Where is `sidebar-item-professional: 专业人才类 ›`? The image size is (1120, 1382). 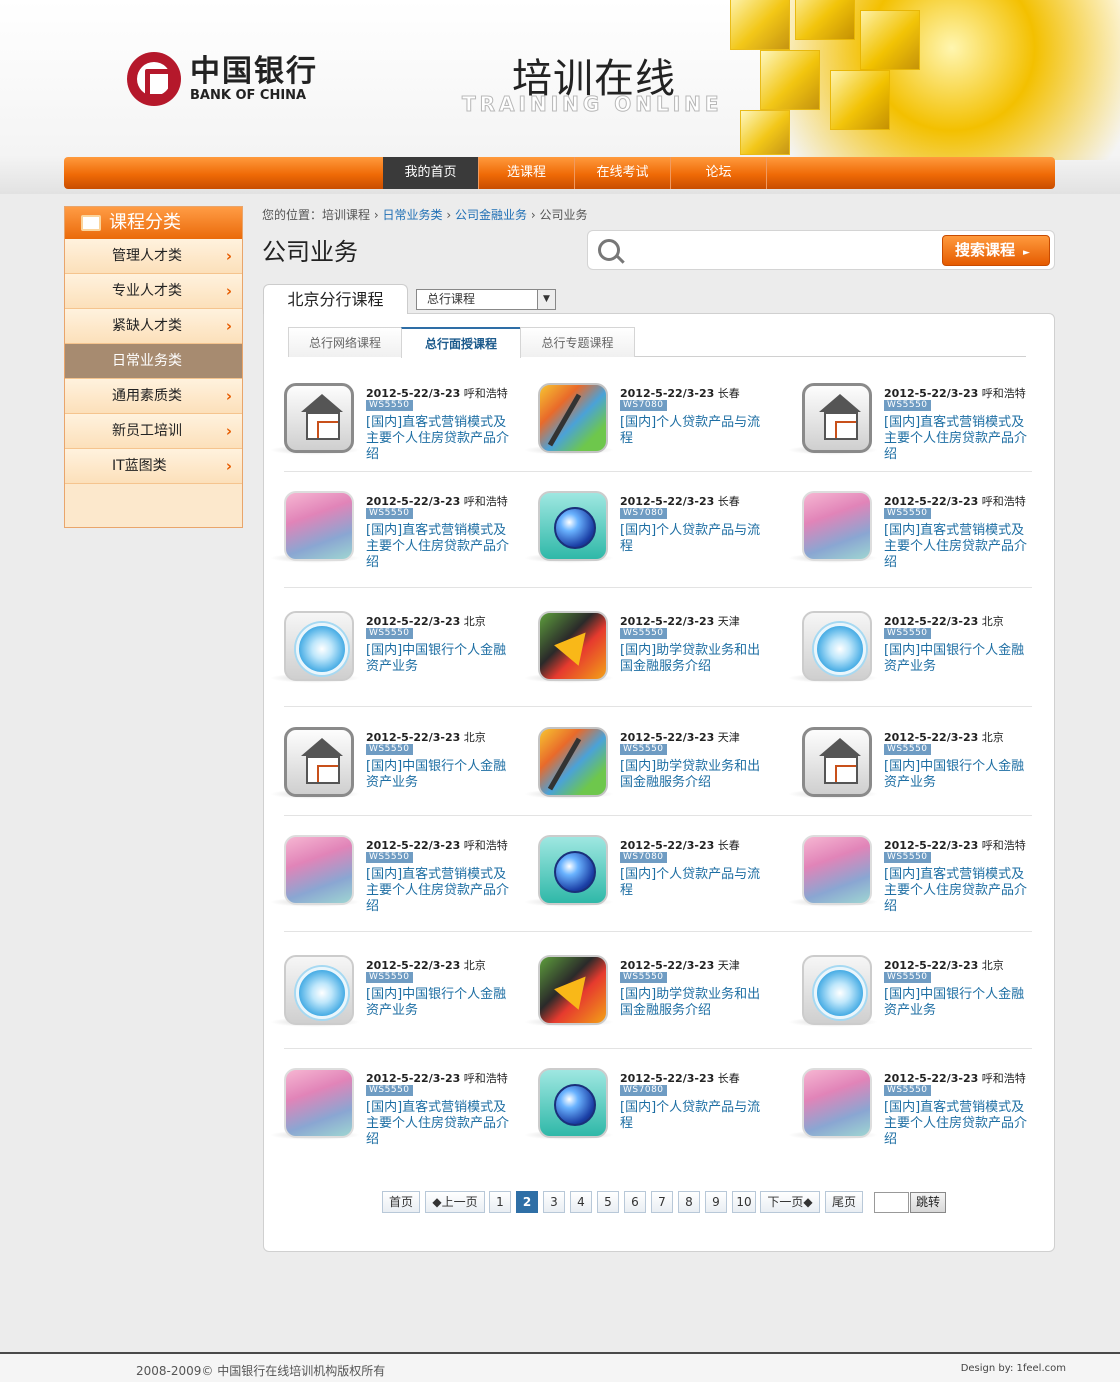
sidebar-item-professional: 专业人才类 › is located at coordinates (153, 291).